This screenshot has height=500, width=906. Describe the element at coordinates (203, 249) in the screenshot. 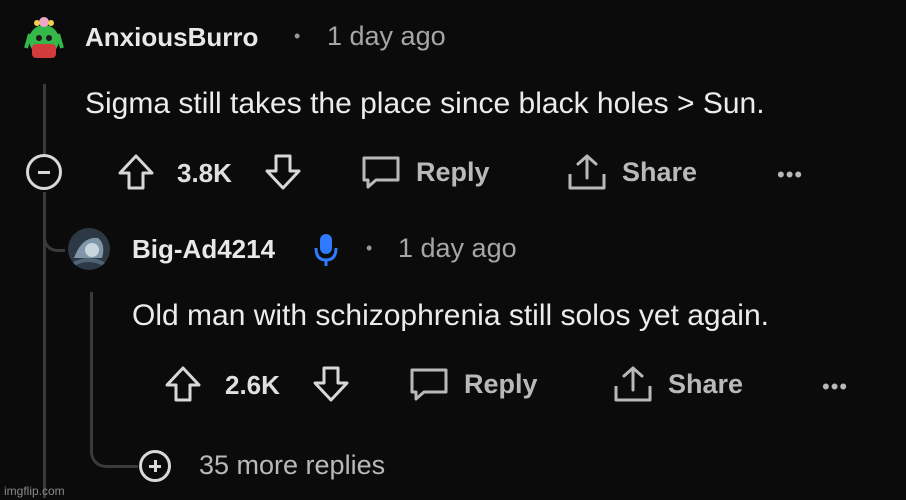

I see `username: Big-Ad4214` at that location.